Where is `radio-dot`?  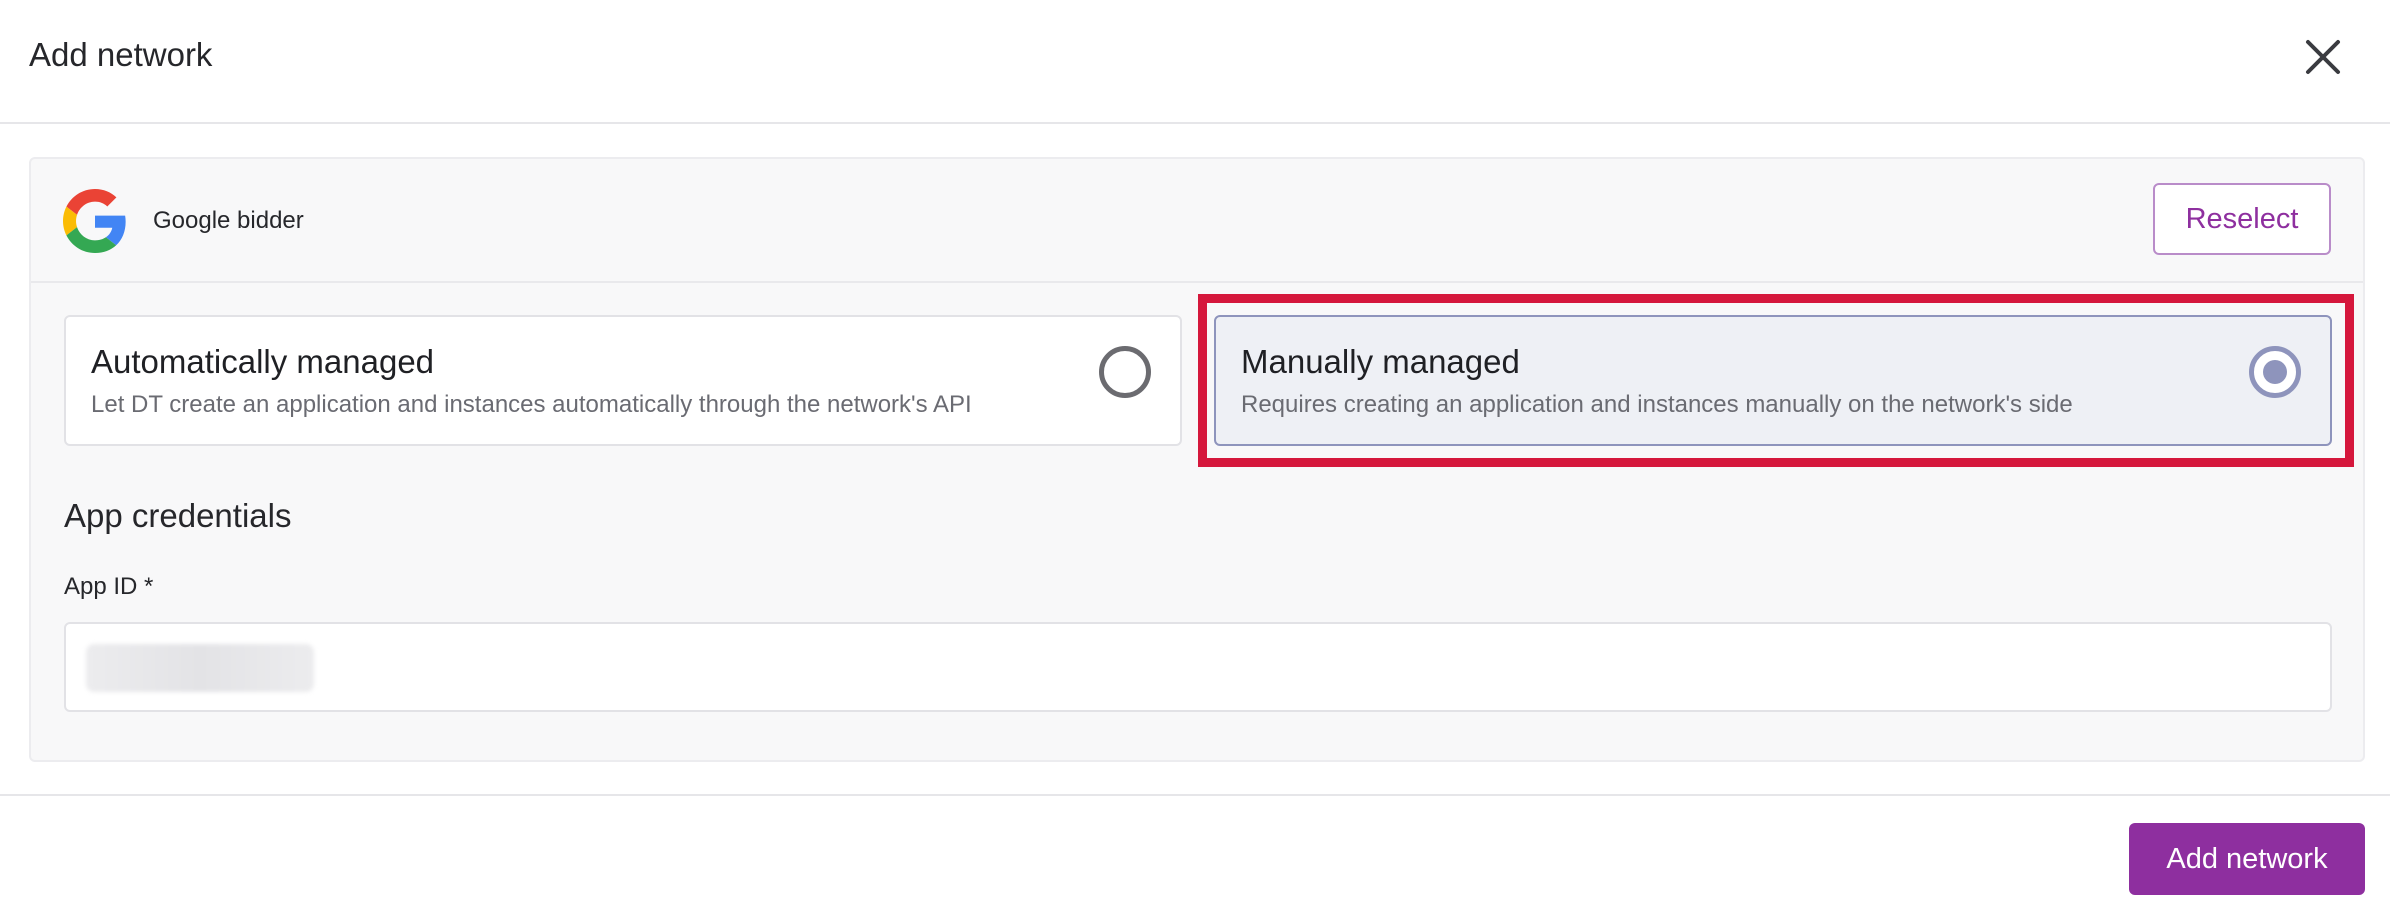 radio-dot is located at coordinates (2275, 372).